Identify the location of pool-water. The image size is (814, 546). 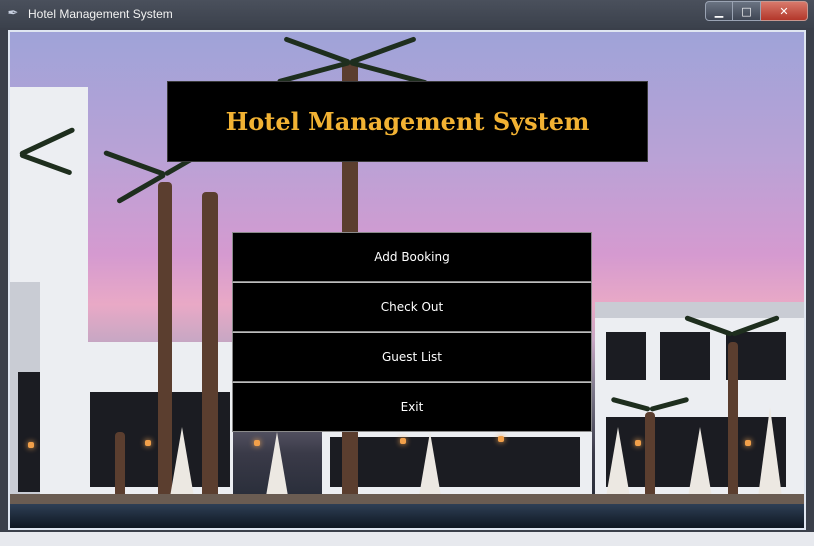
(407, 516).